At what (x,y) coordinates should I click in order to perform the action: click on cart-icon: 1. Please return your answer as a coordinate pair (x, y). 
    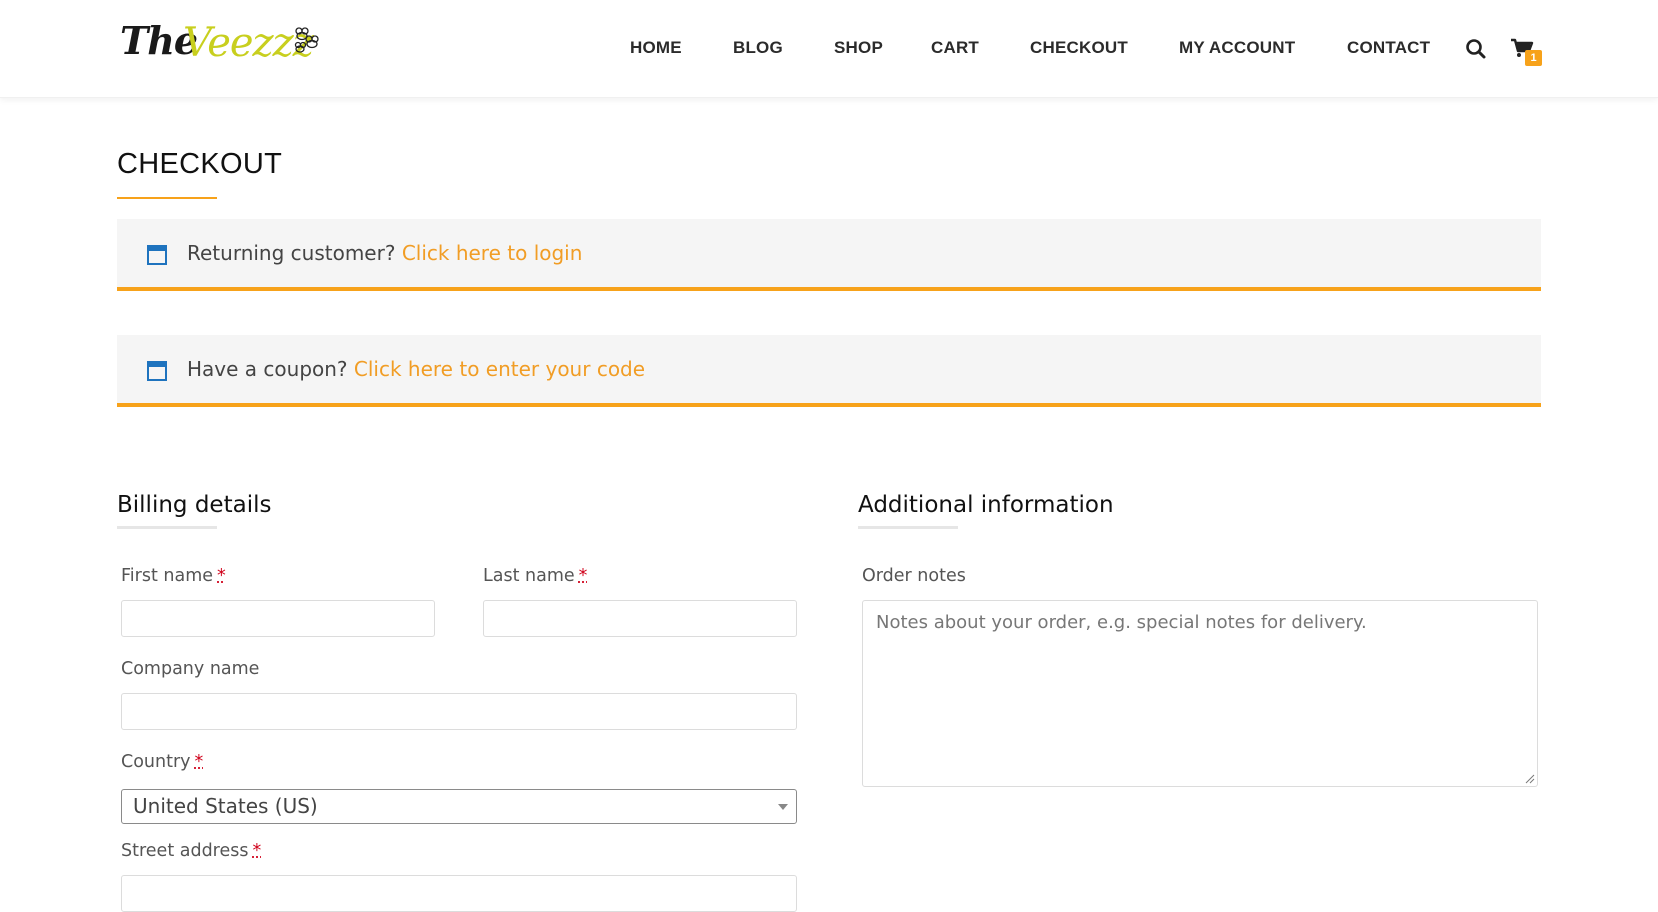
    Looking at the image, I should click on (1526, 53).